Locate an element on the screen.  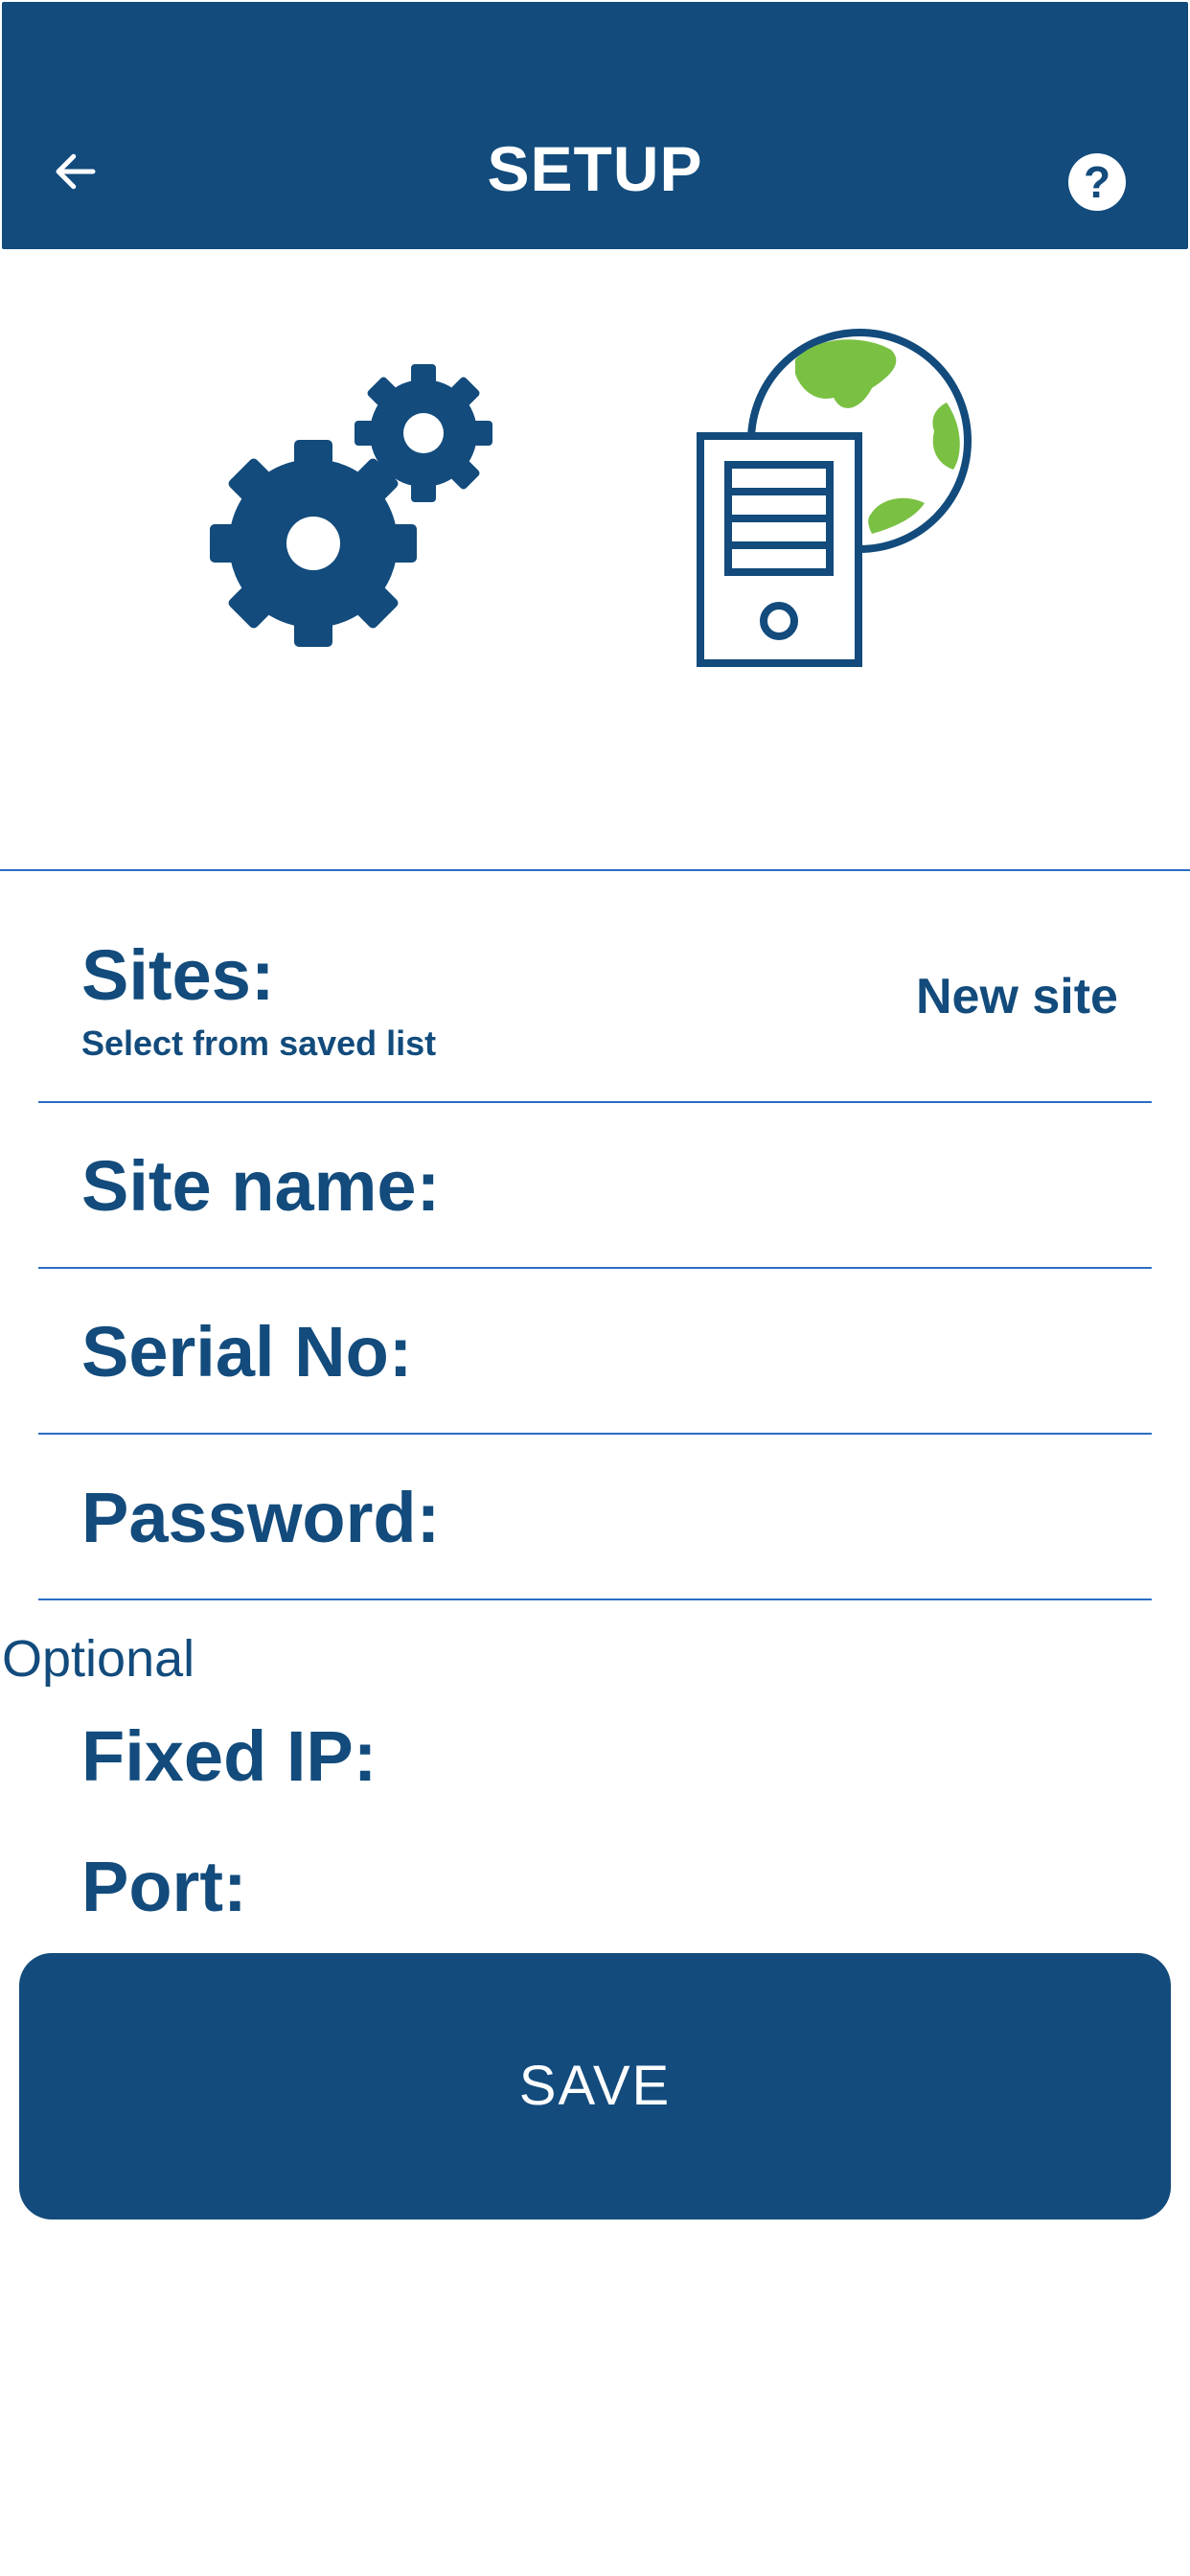
serial-no-input is located at coordinates (797, 1355).